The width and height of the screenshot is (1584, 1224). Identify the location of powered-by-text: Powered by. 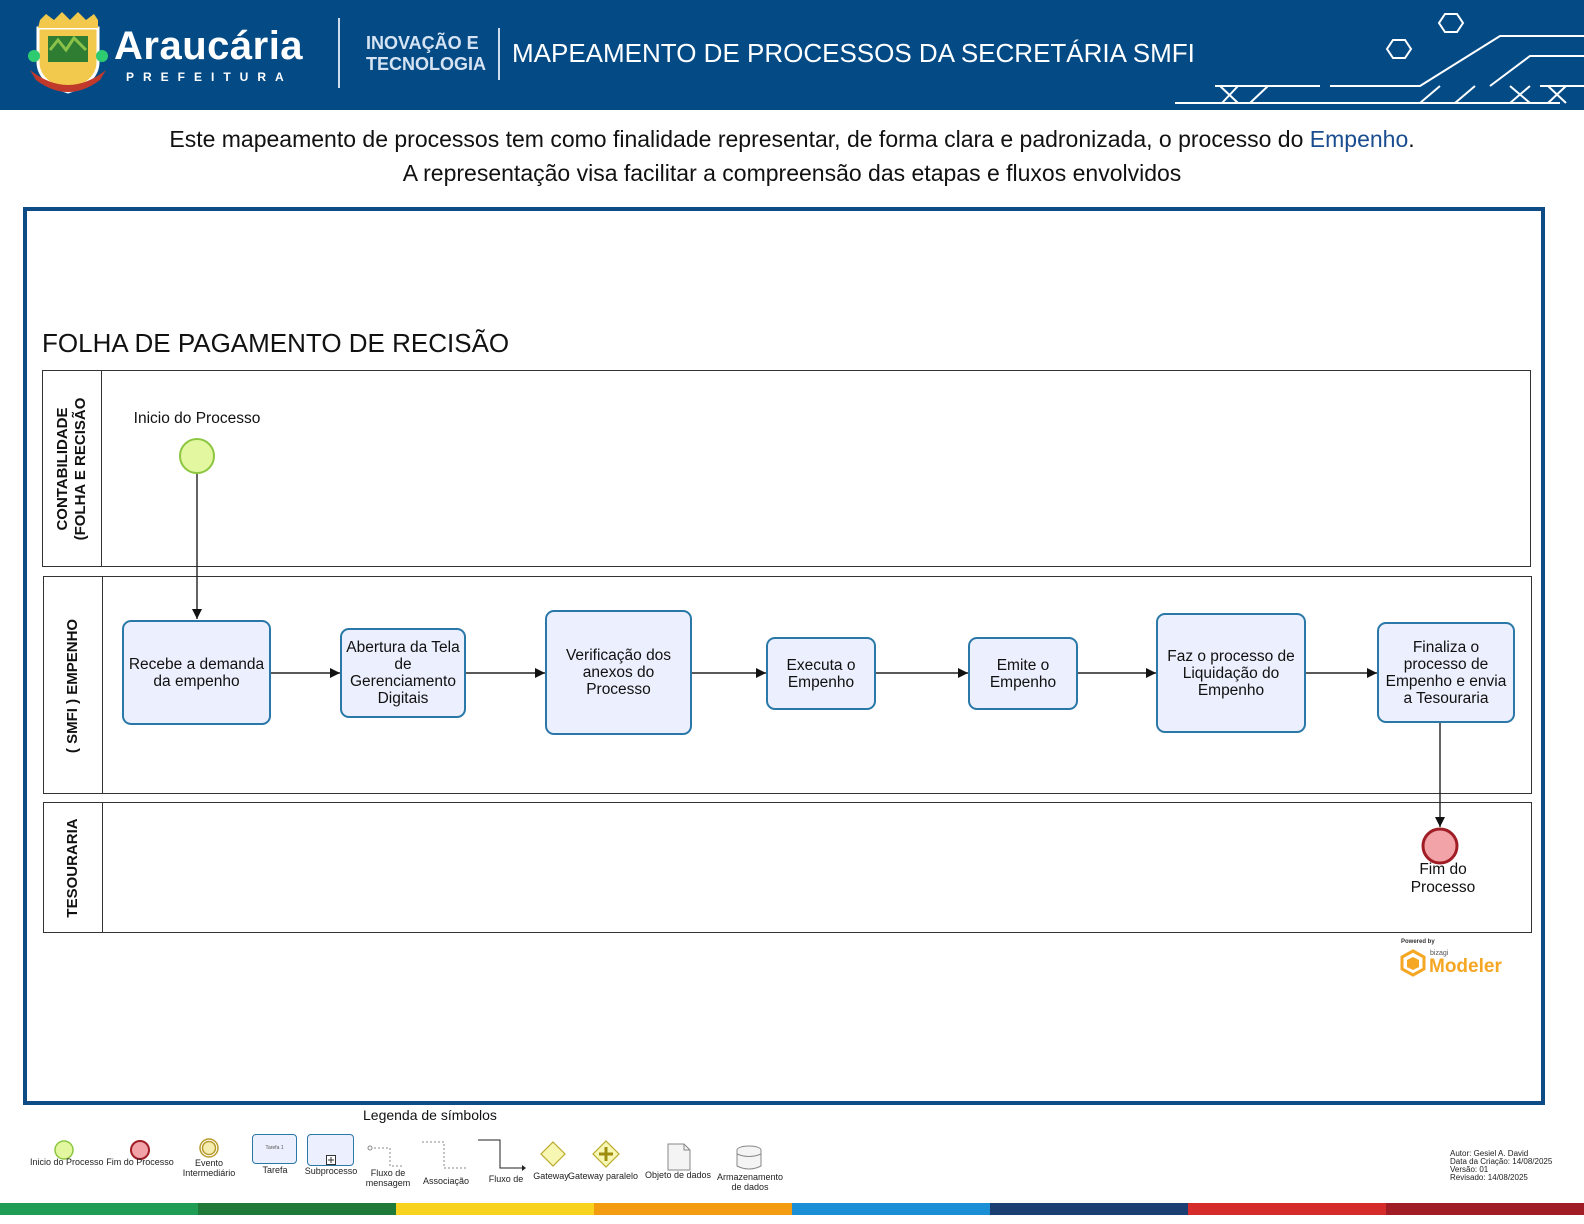
(1418, 942).